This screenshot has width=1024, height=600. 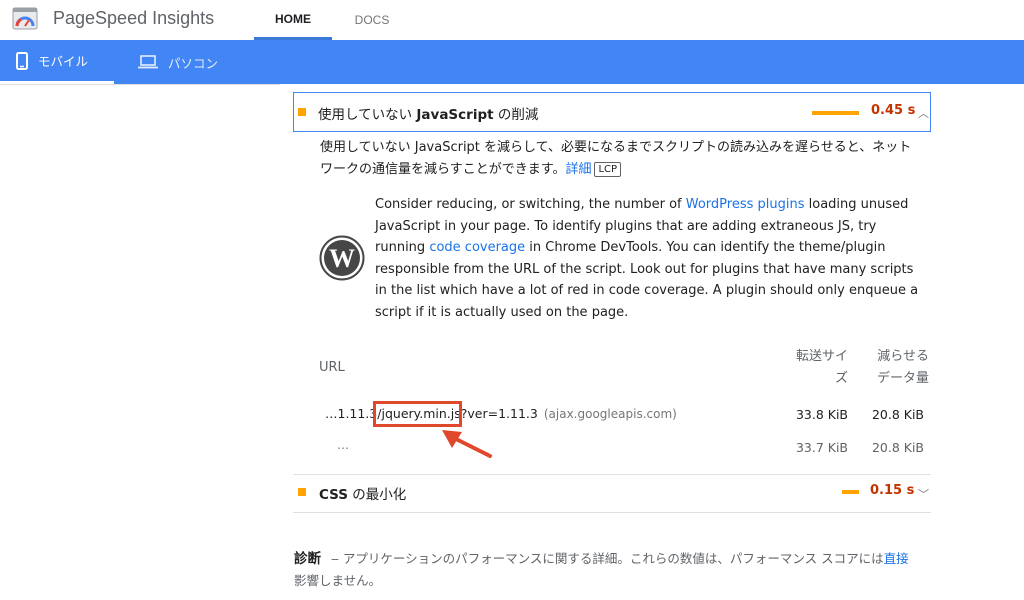 What do you see at coordinates (22, 60) in the screenshot?
I see `smartphone-icon` at bounding box center [22, 60].